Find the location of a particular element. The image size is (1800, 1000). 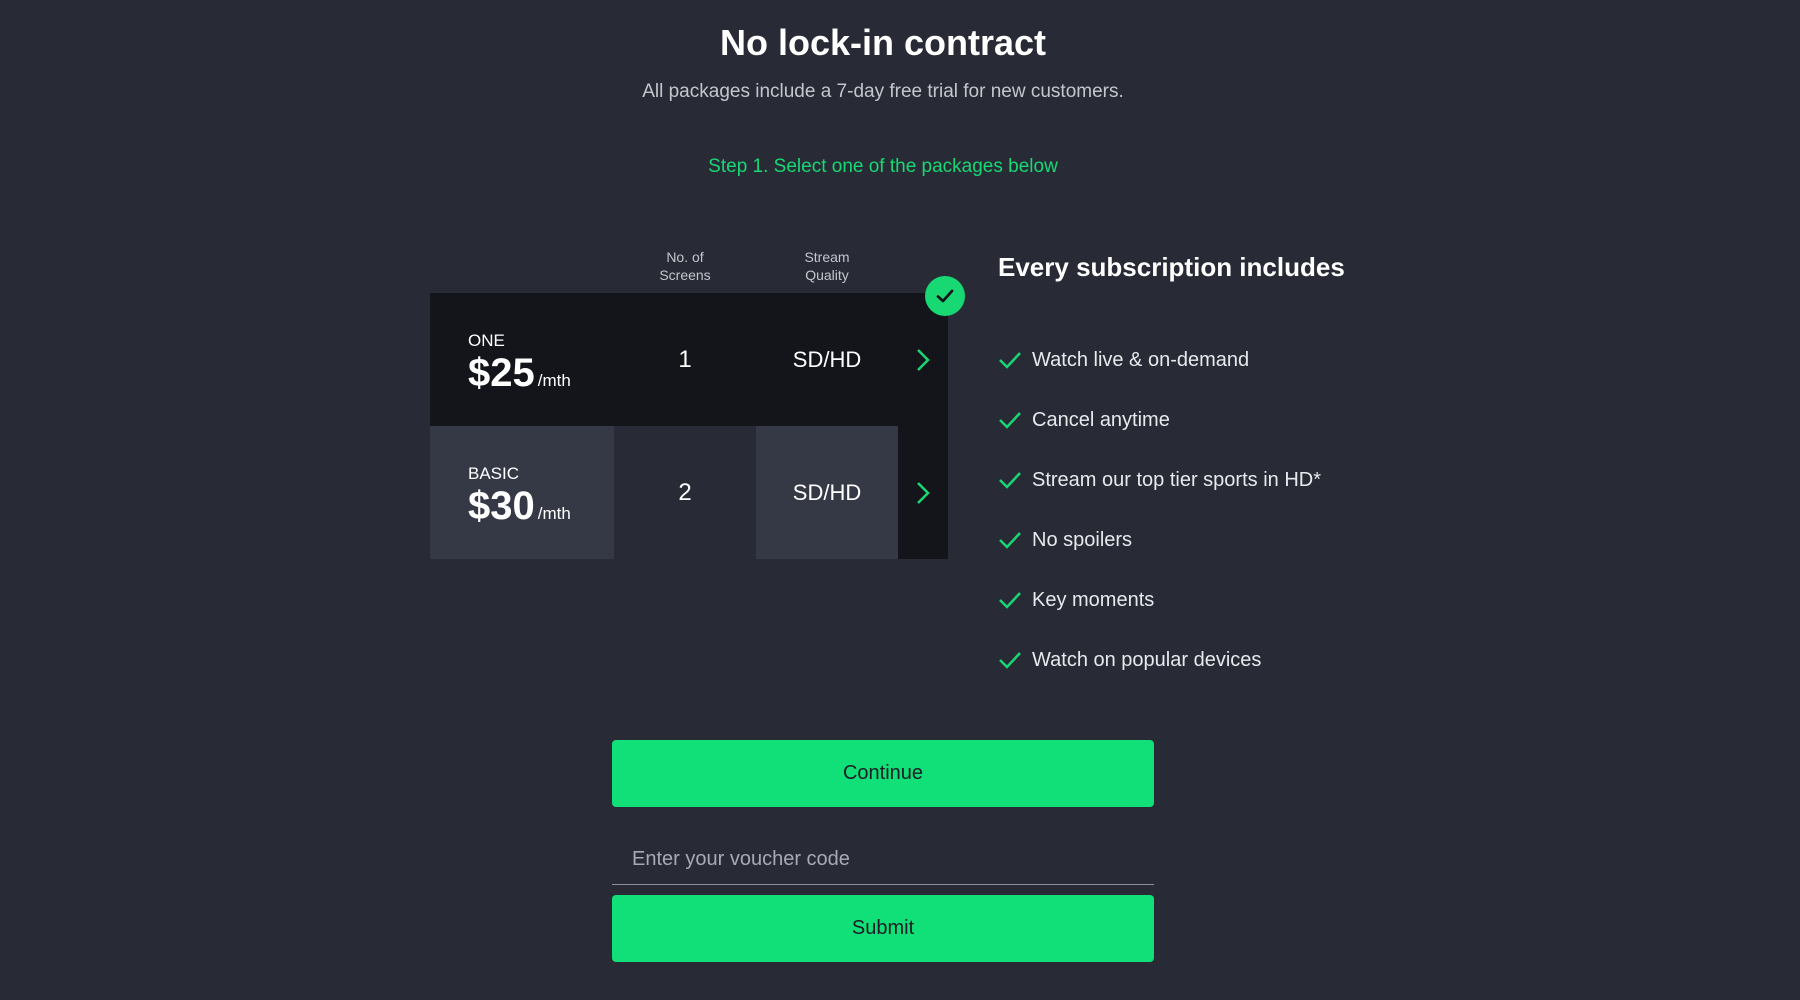

feature-label: Key moments is located at coordinates (1093, 599).